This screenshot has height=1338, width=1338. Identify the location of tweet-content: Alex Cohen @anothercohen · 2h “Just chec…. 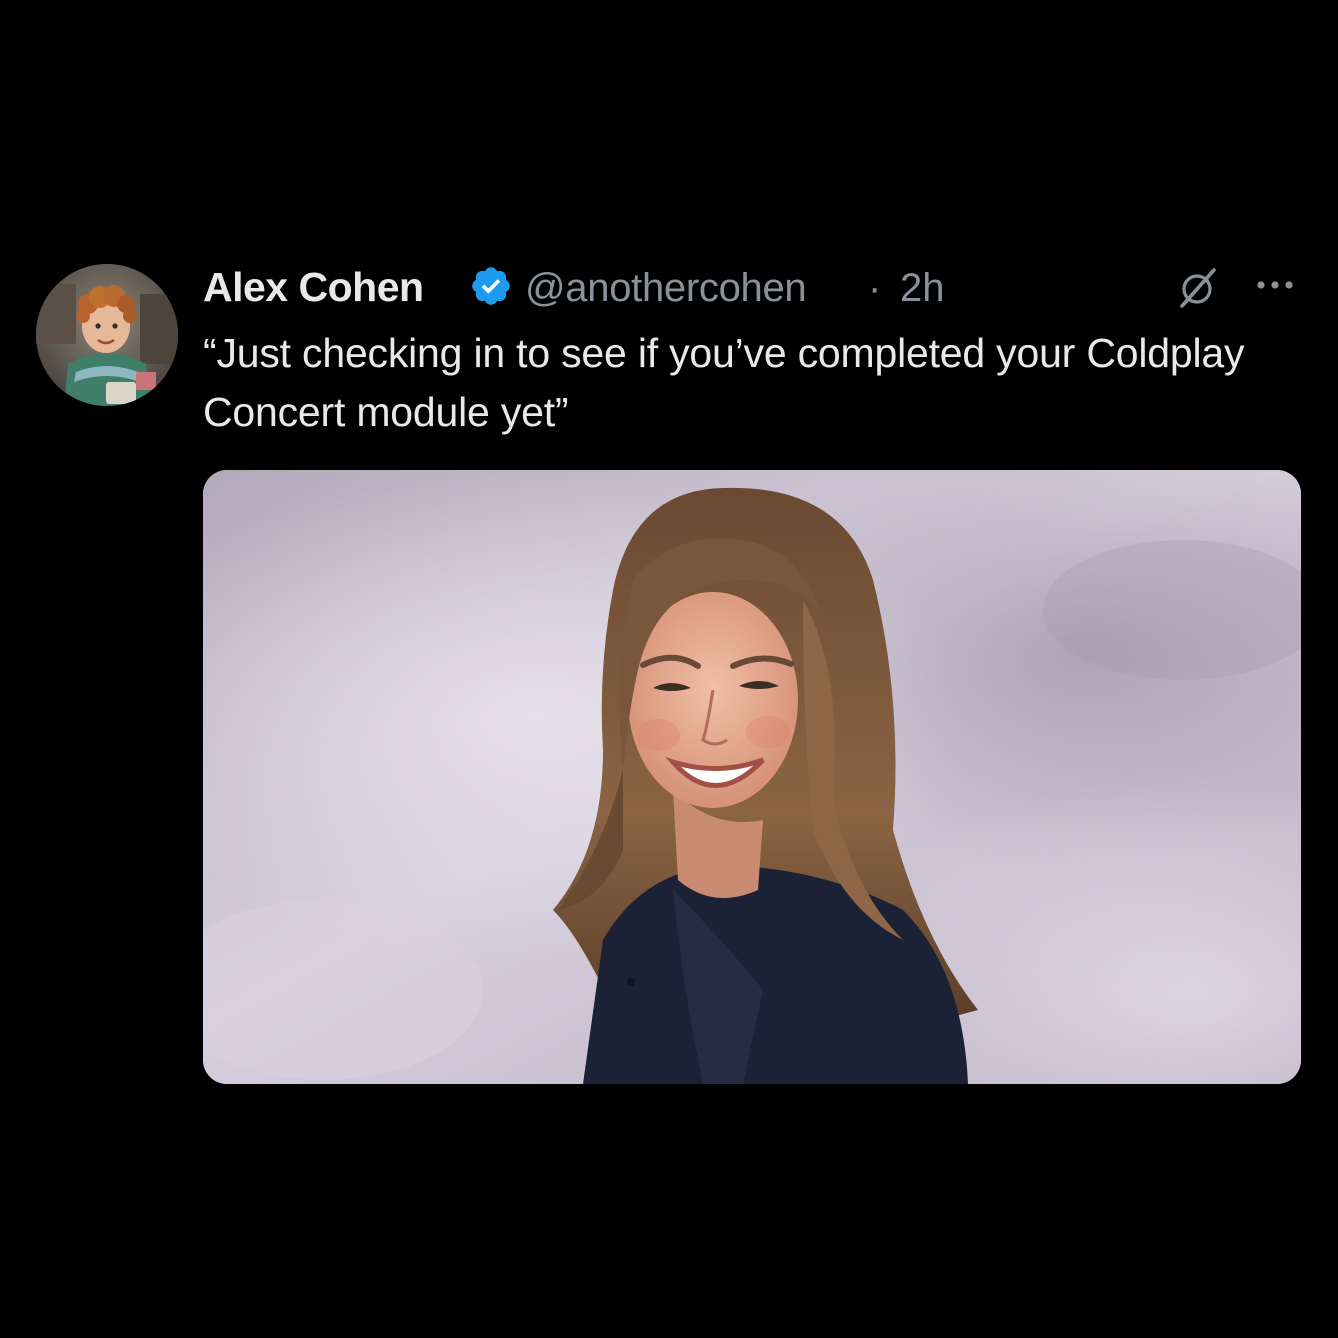
(752, 348).